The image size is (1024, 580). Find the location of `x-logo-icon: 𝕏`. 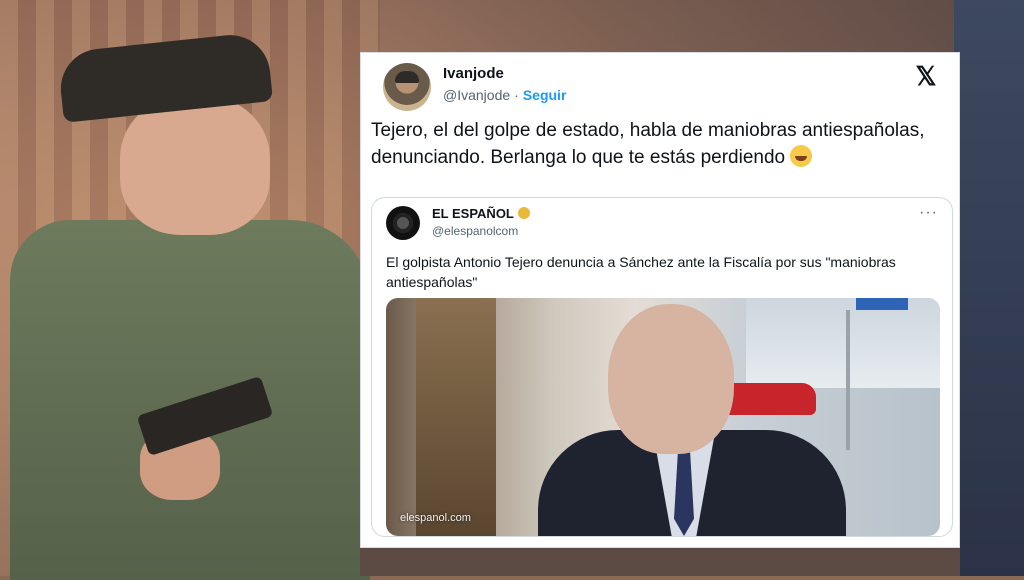

x-logo-icon: 𝕏 is located at coordinates (926, 76).